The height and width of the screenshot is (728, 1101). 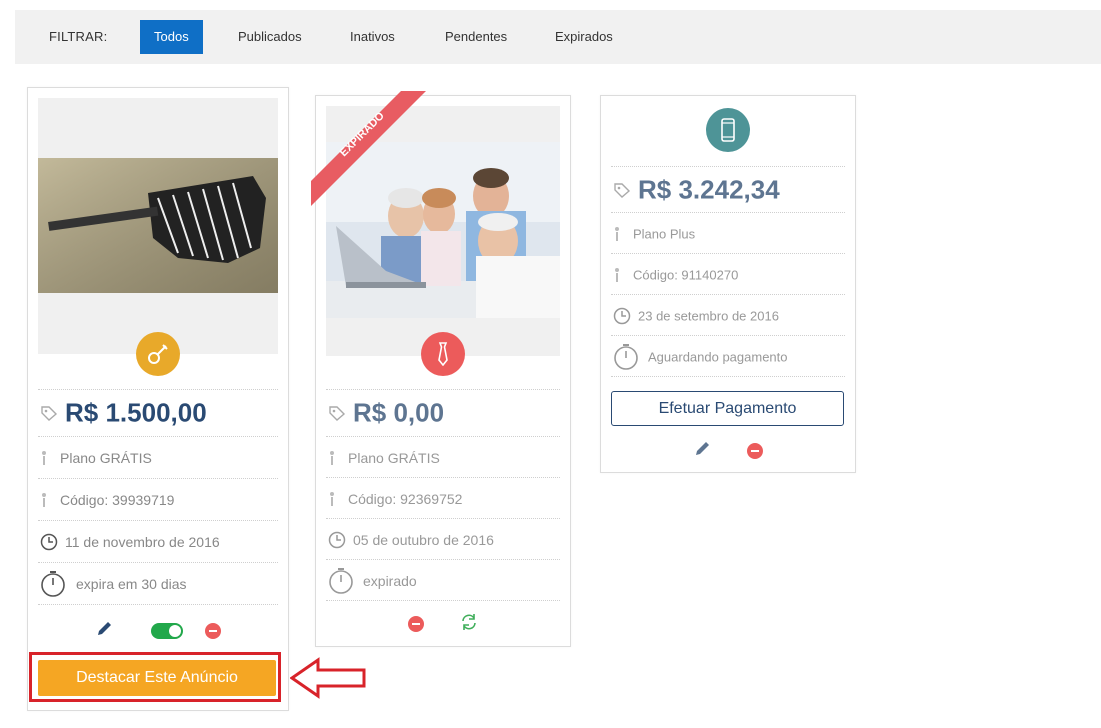 I want to click on code-row: Código: 91140270, so click(x=728, y=274).